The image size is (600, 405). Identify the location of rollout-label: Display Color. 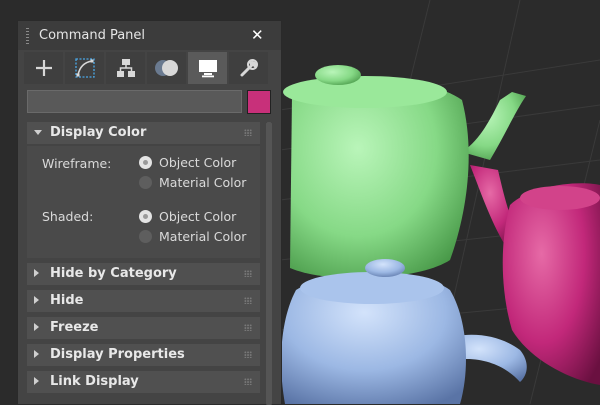
(98, 132).